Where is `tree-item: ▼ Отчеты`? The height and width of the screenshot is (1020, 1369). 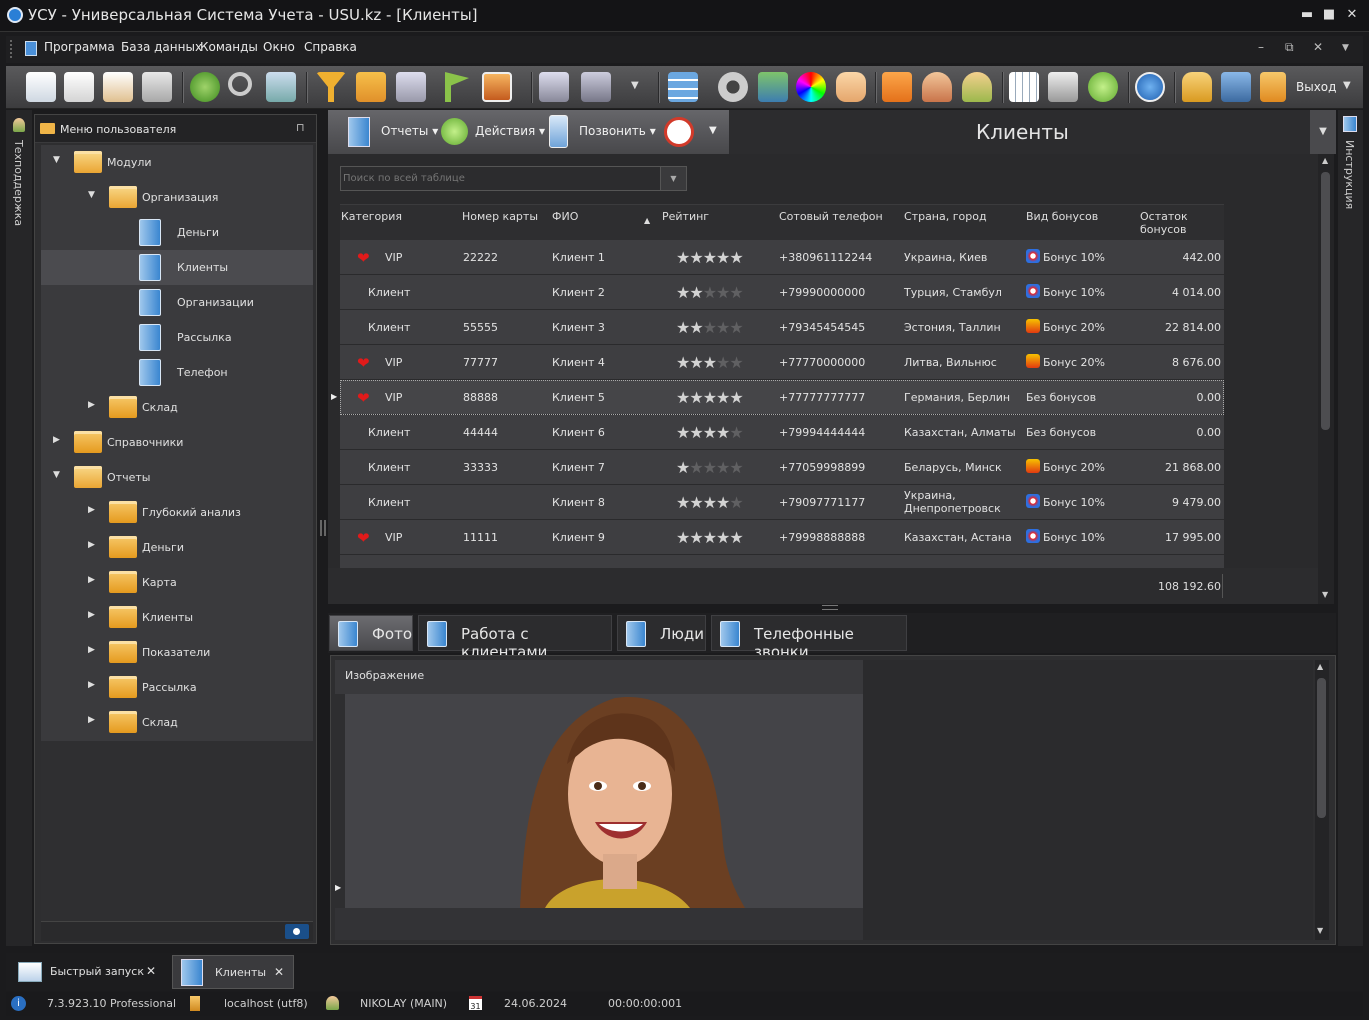 tree-item: ▼ Отчеты is located at coordinates (177, 477).